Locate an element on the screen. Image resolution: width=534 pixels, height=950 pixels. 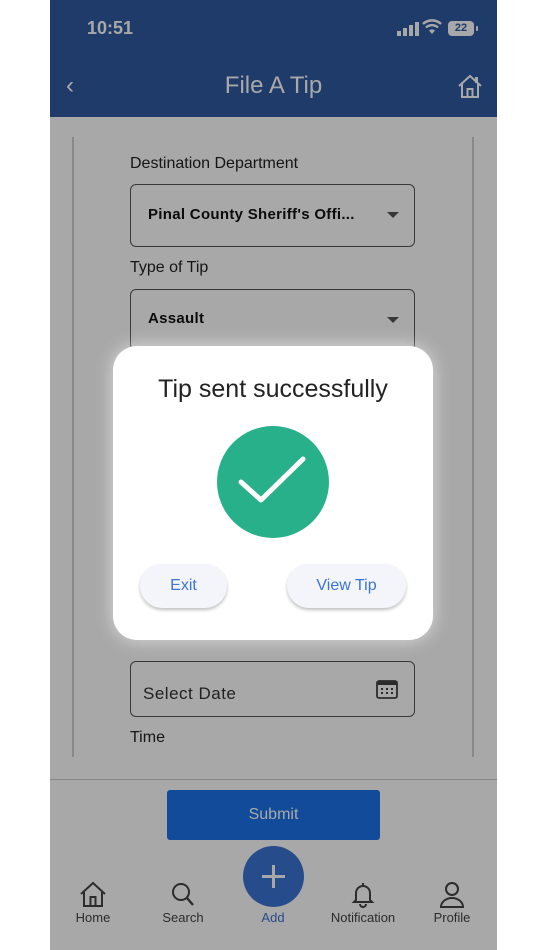
success-badge is located at coordinates (273, 482).